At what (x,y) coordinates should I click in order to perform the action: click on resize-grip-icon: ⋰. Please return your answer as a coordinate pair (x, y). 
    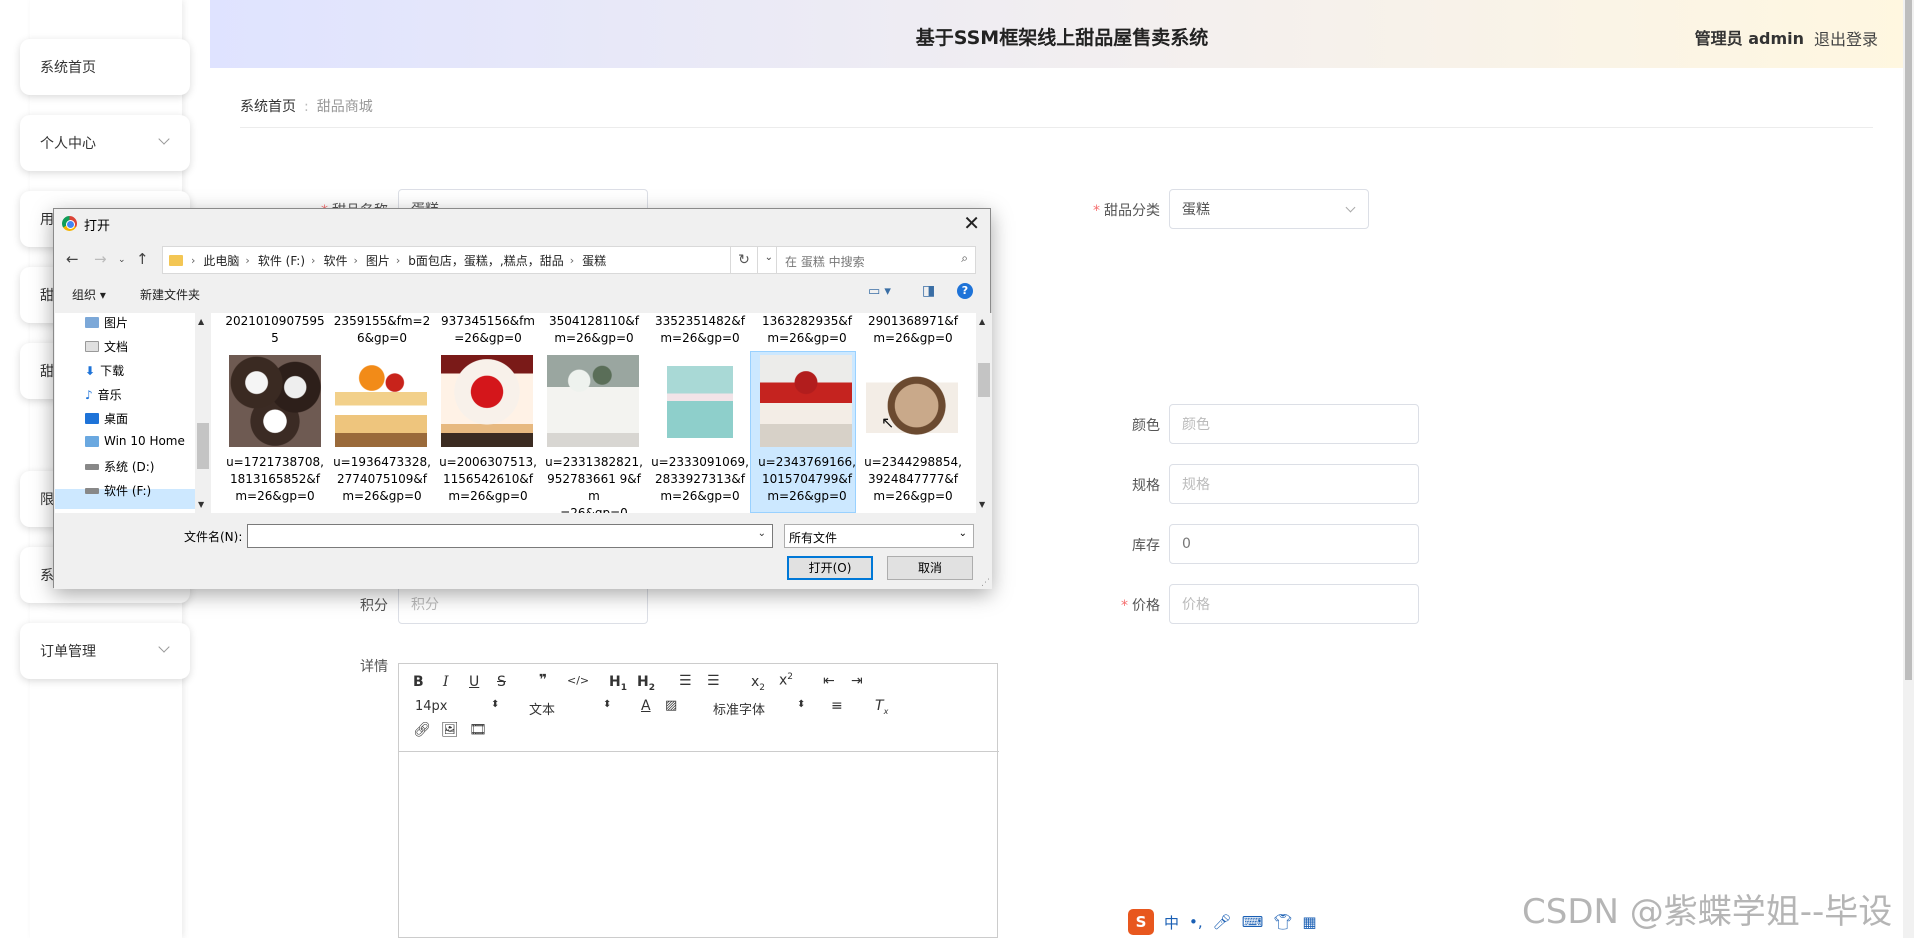
    Looking at the image, I should click on (985, 583).